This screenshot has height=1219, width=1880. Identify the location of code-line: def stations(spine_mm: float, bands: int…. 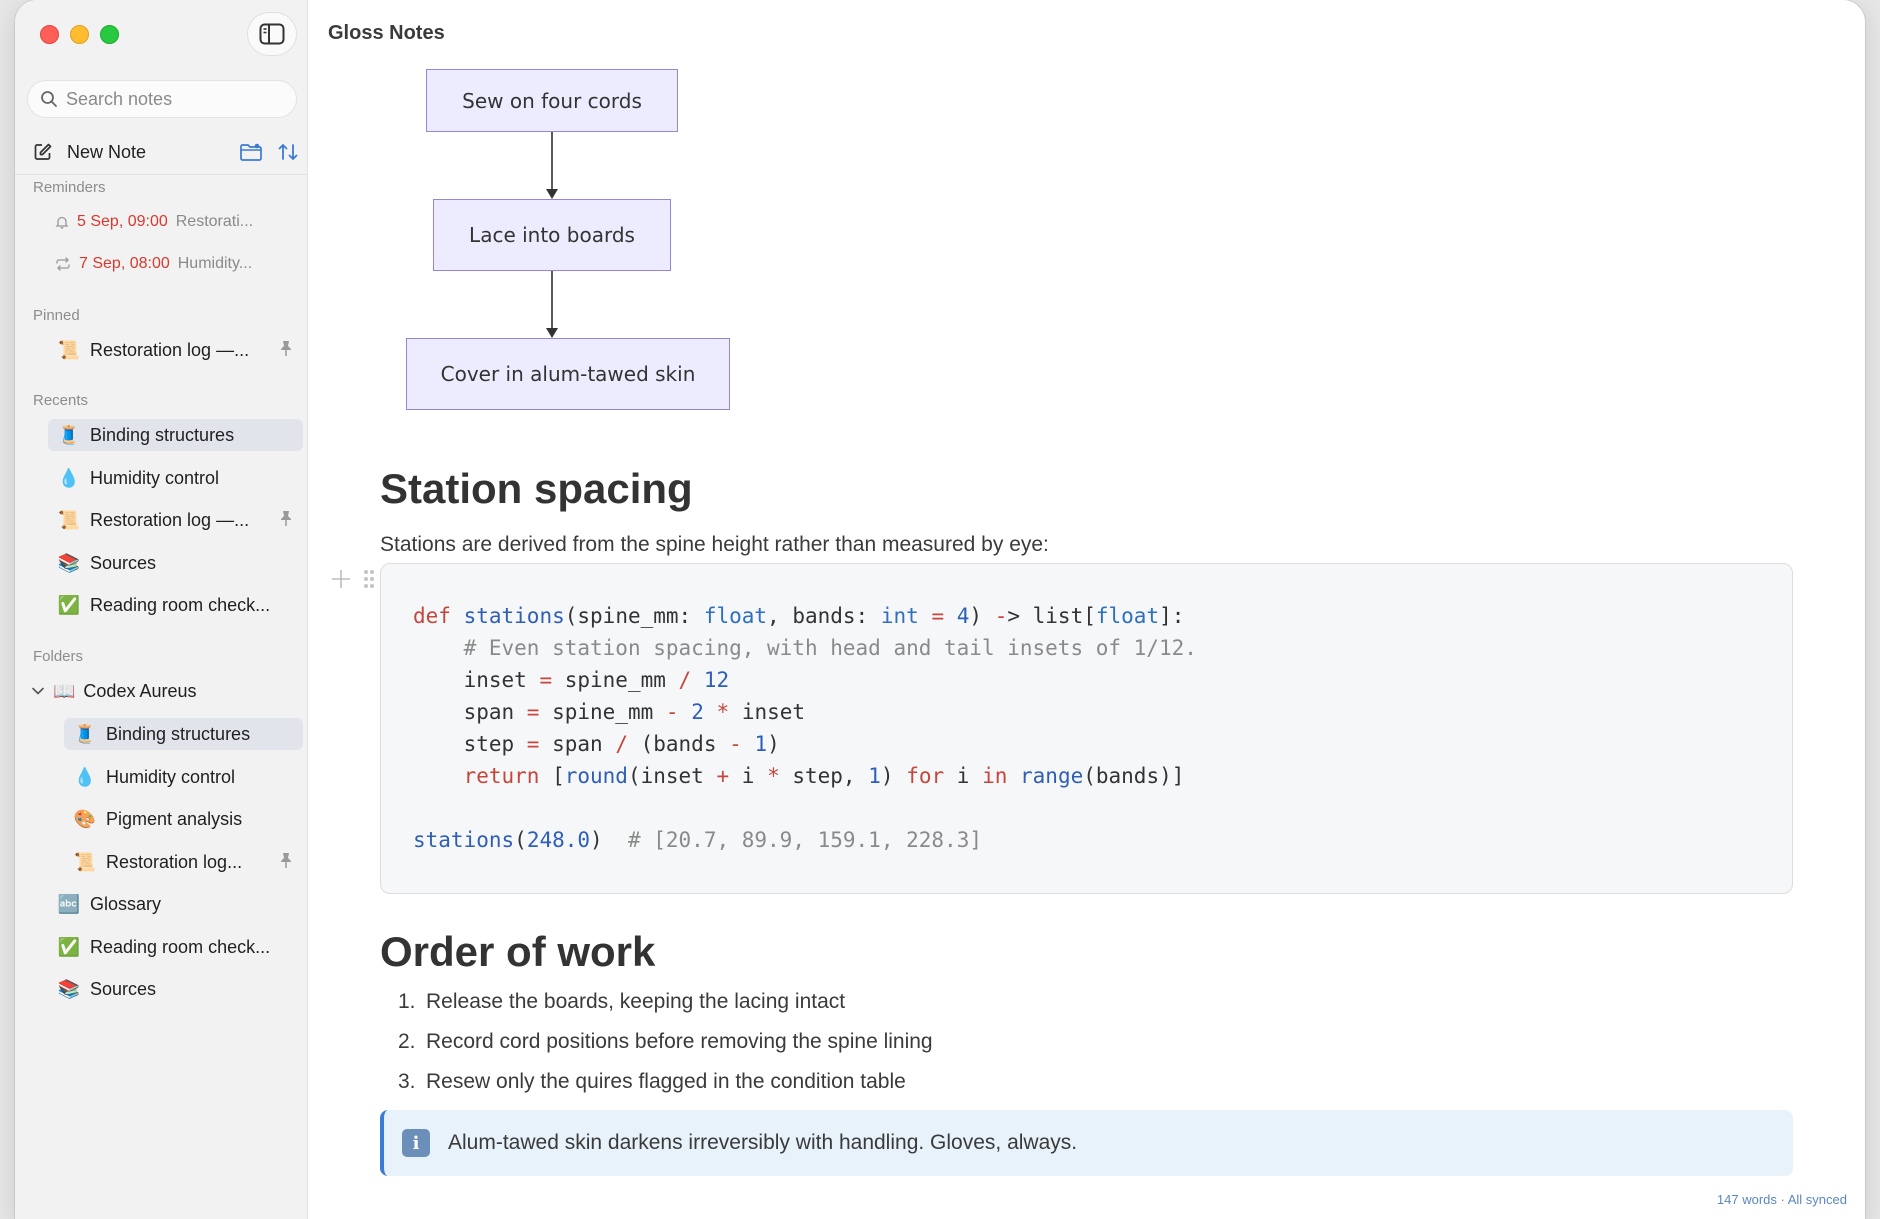
(799, 616).